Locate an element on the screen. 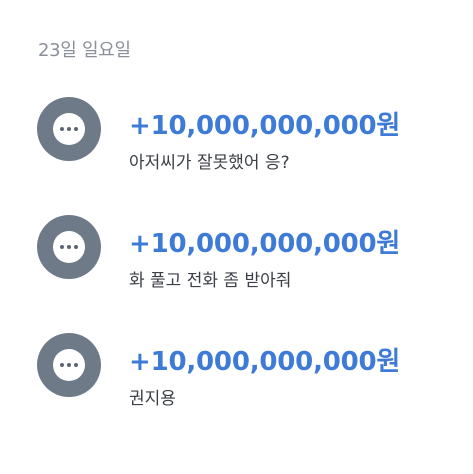  date-header: 23일 일요일 is located at coordinates (84, 50).